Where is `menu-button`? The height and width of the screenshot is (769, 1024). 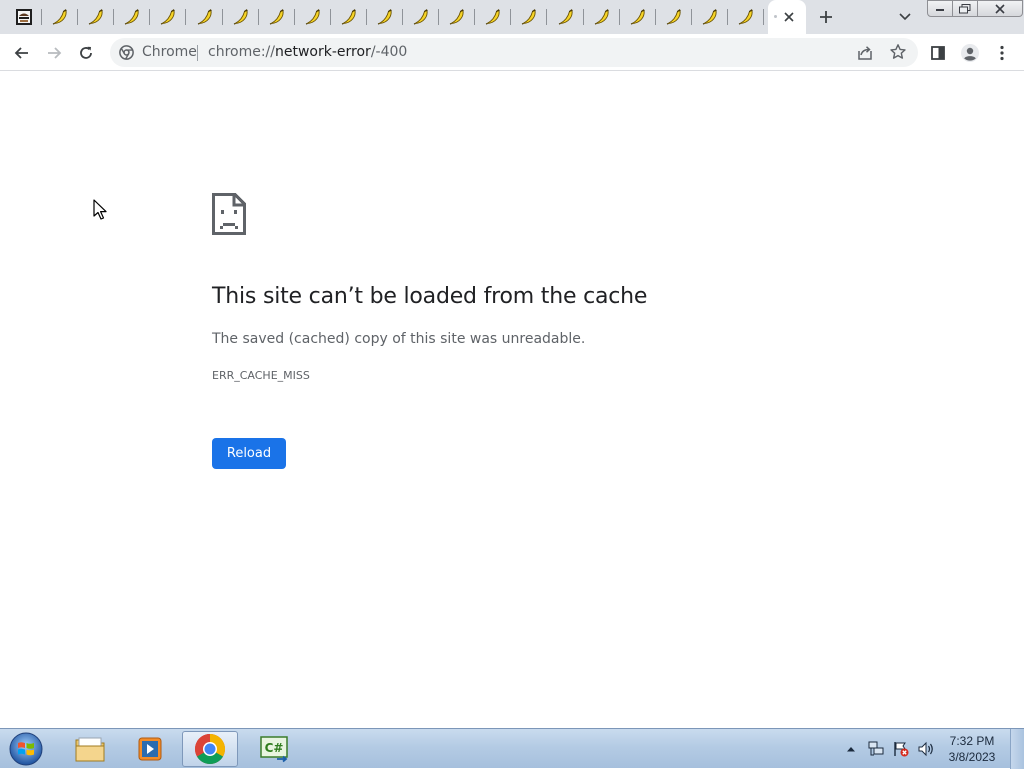
menu-button is located at coordinates (1002, 53).